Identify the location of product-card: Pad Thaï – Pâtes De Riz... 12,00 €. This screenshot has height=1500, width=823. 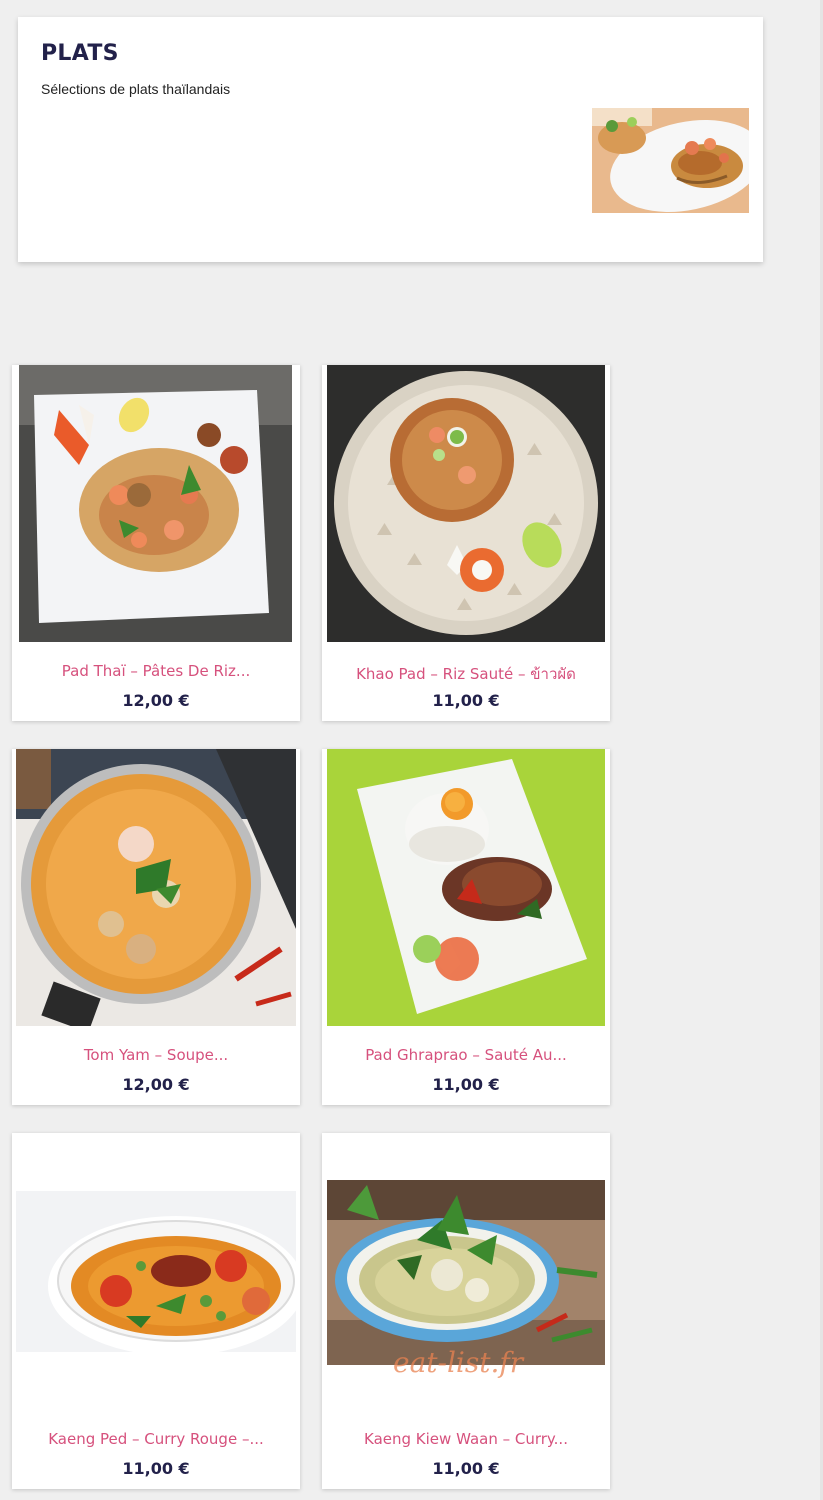
(156, 543).